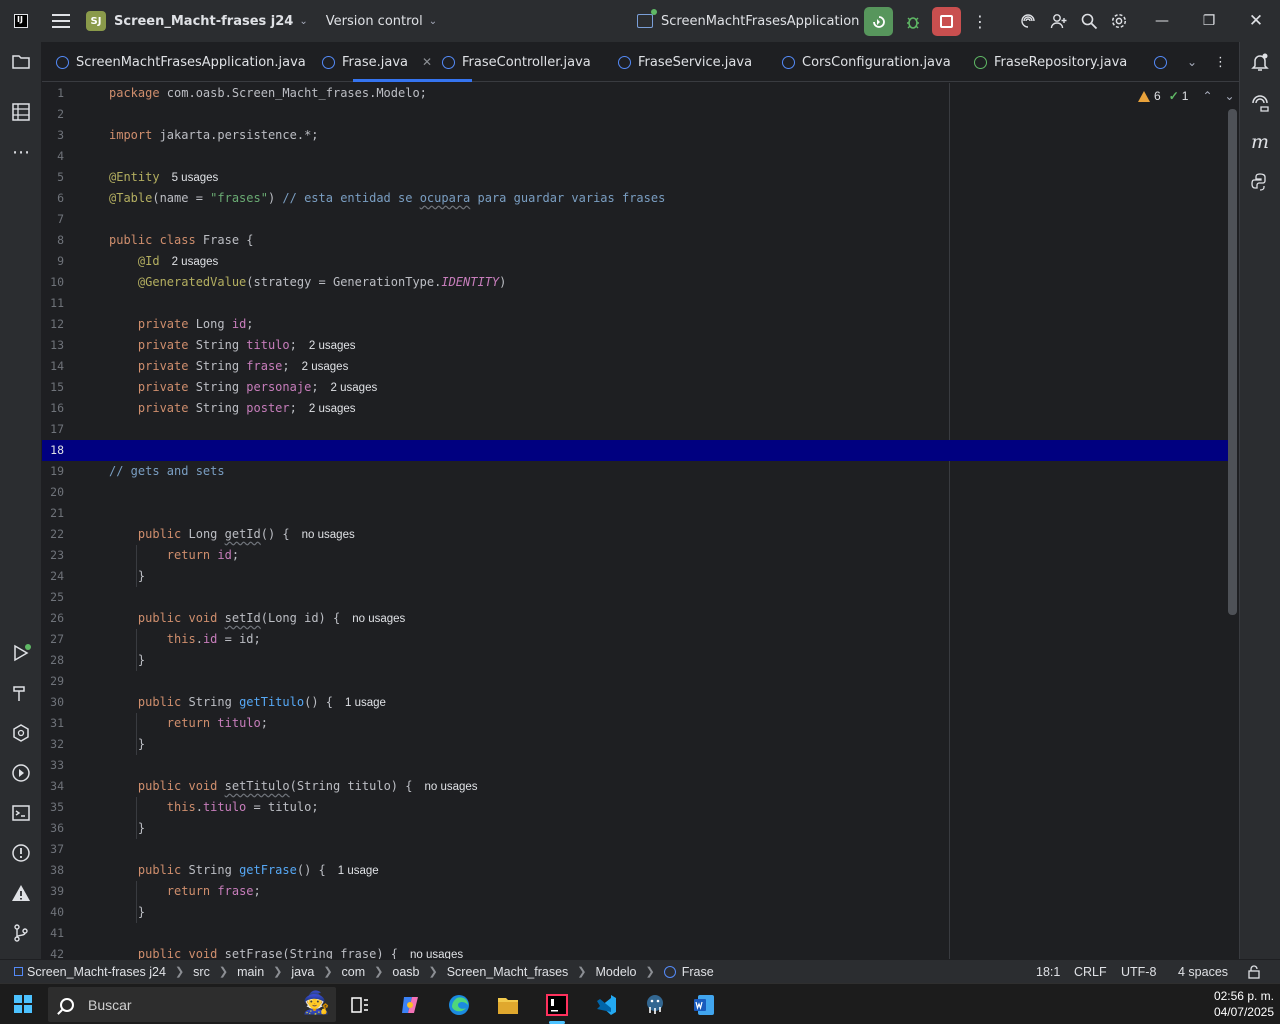 Image resolution: width=1280 pixels, height=1024 pixels. Describe the element at coordinates (878, 21) in the screenshot. I see `rerun-button` at that location.